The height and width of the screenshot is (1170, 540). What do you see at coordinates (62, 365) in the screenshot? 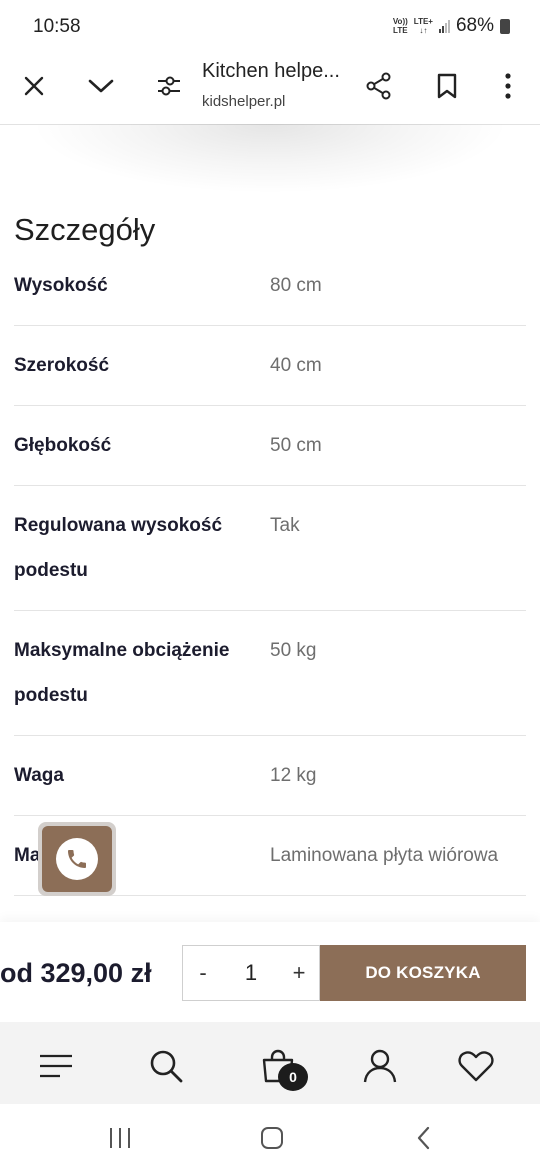
I see `detail-key: Szerokość` at bounding box center [62, 365].